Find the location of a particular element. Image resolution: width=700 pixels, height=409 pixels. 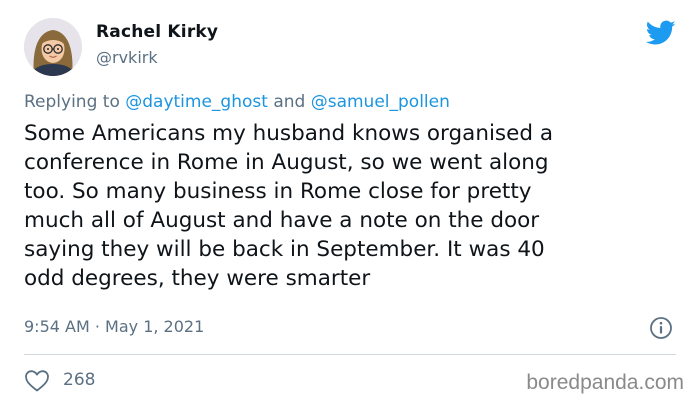

watermark: boredpanda.com is located at coordinates (605, 382).